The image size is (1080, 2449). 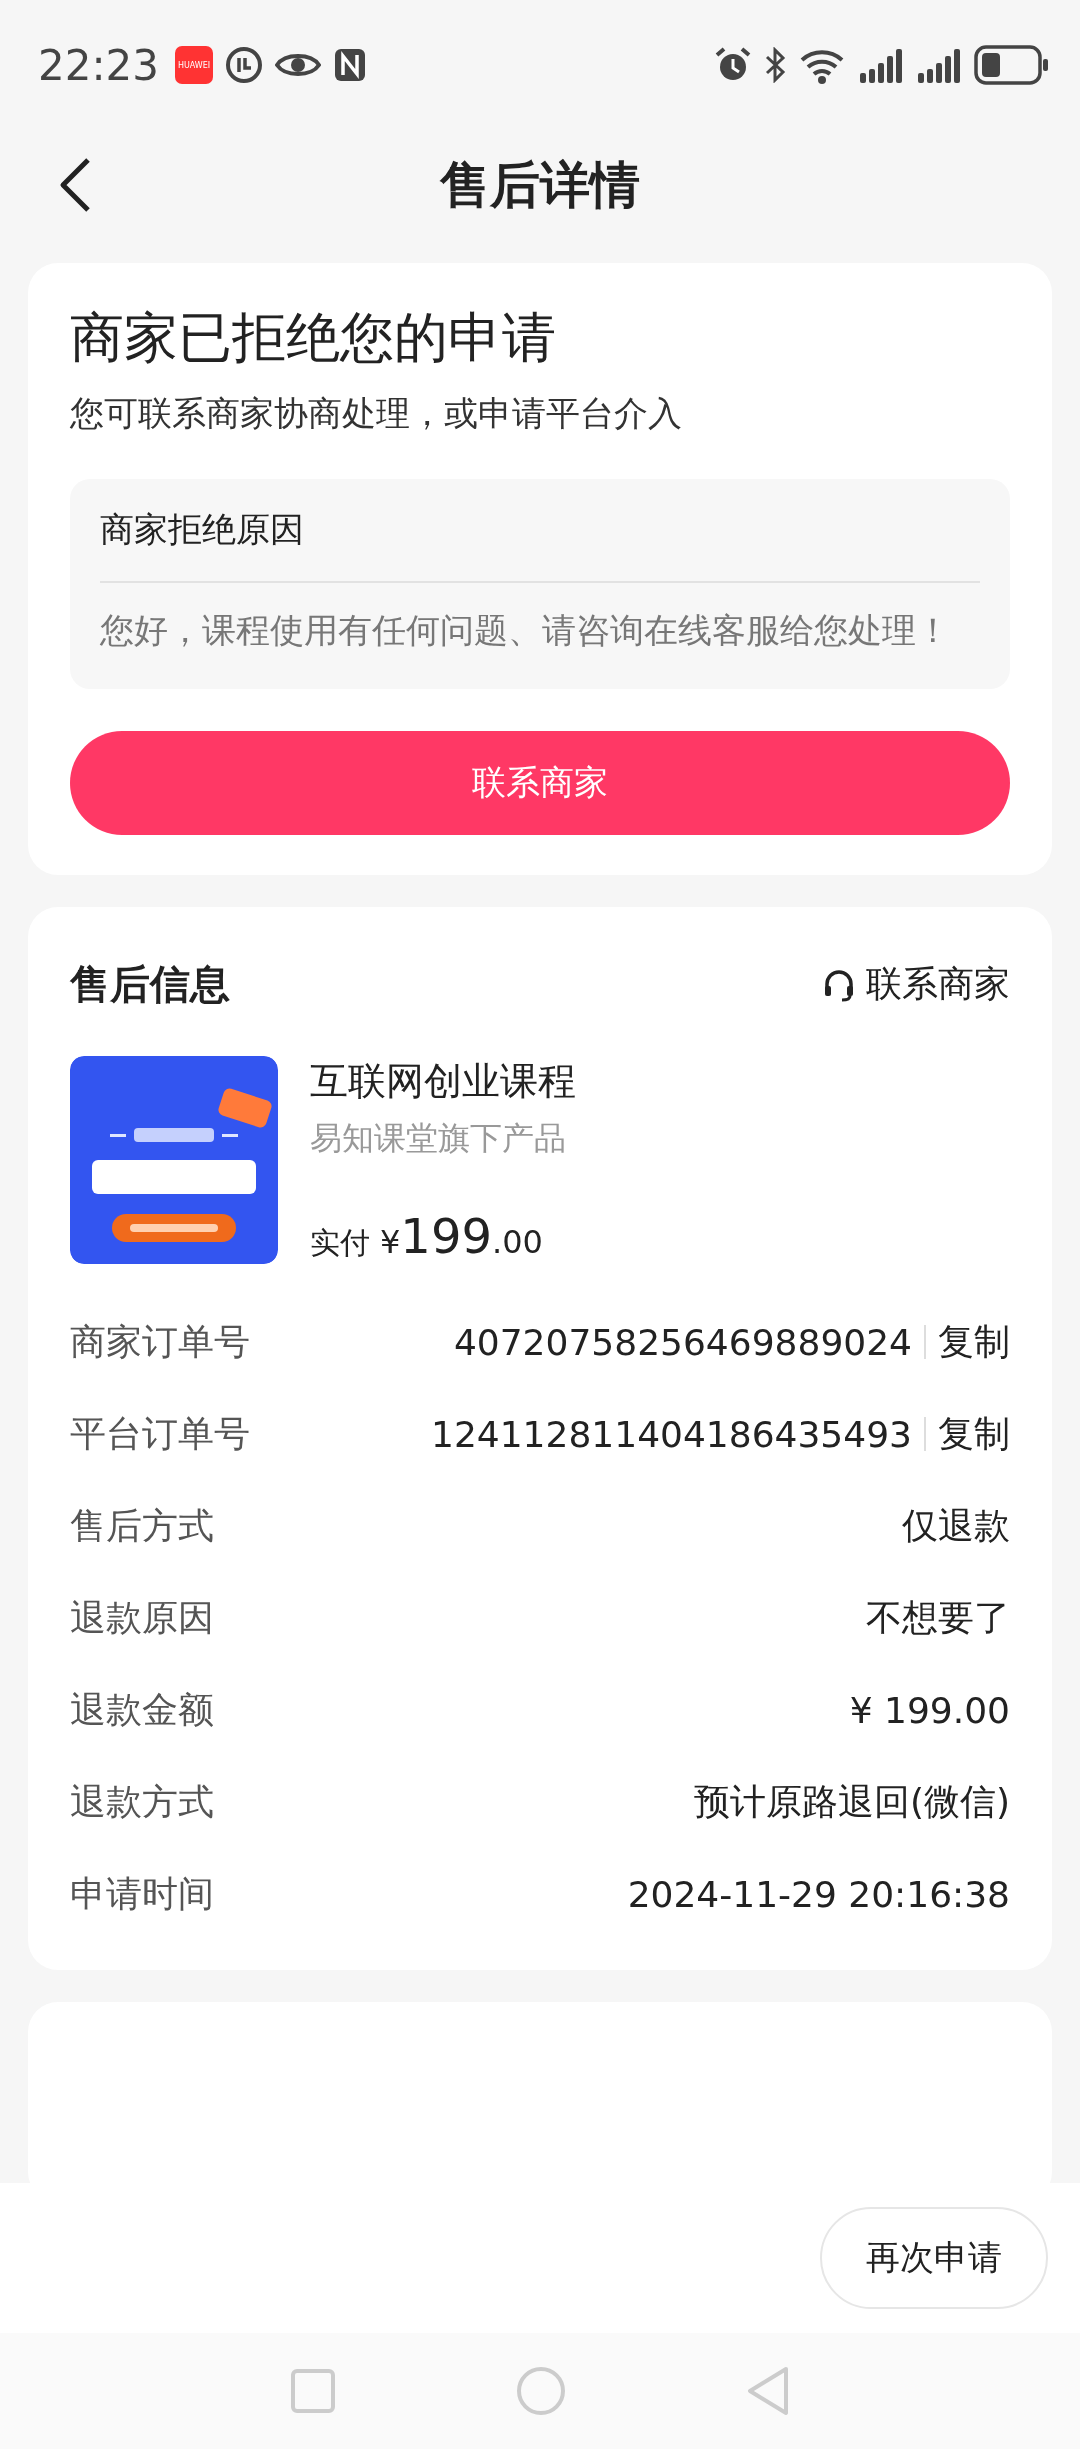 I want to click on row-value: 预计原路退回(微信), so click(x=851, y=1801).